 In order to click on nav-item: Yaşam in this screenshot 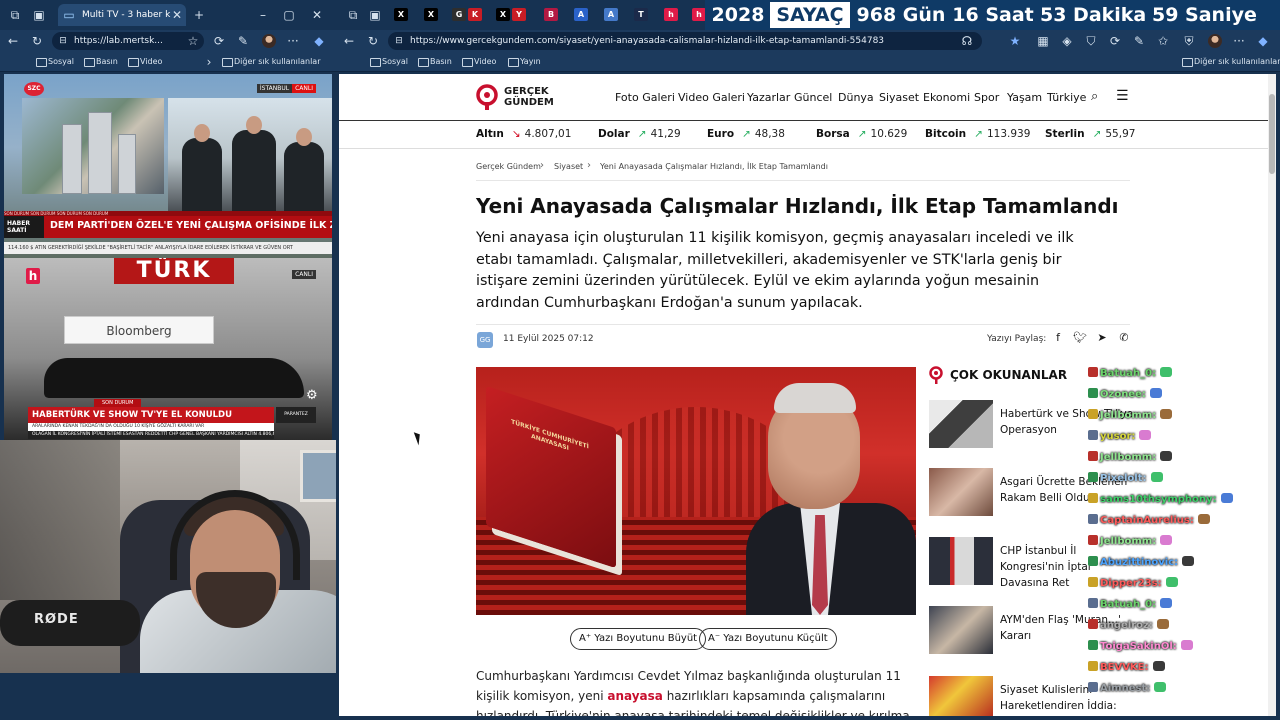, I will do `click(1024, 97)`.